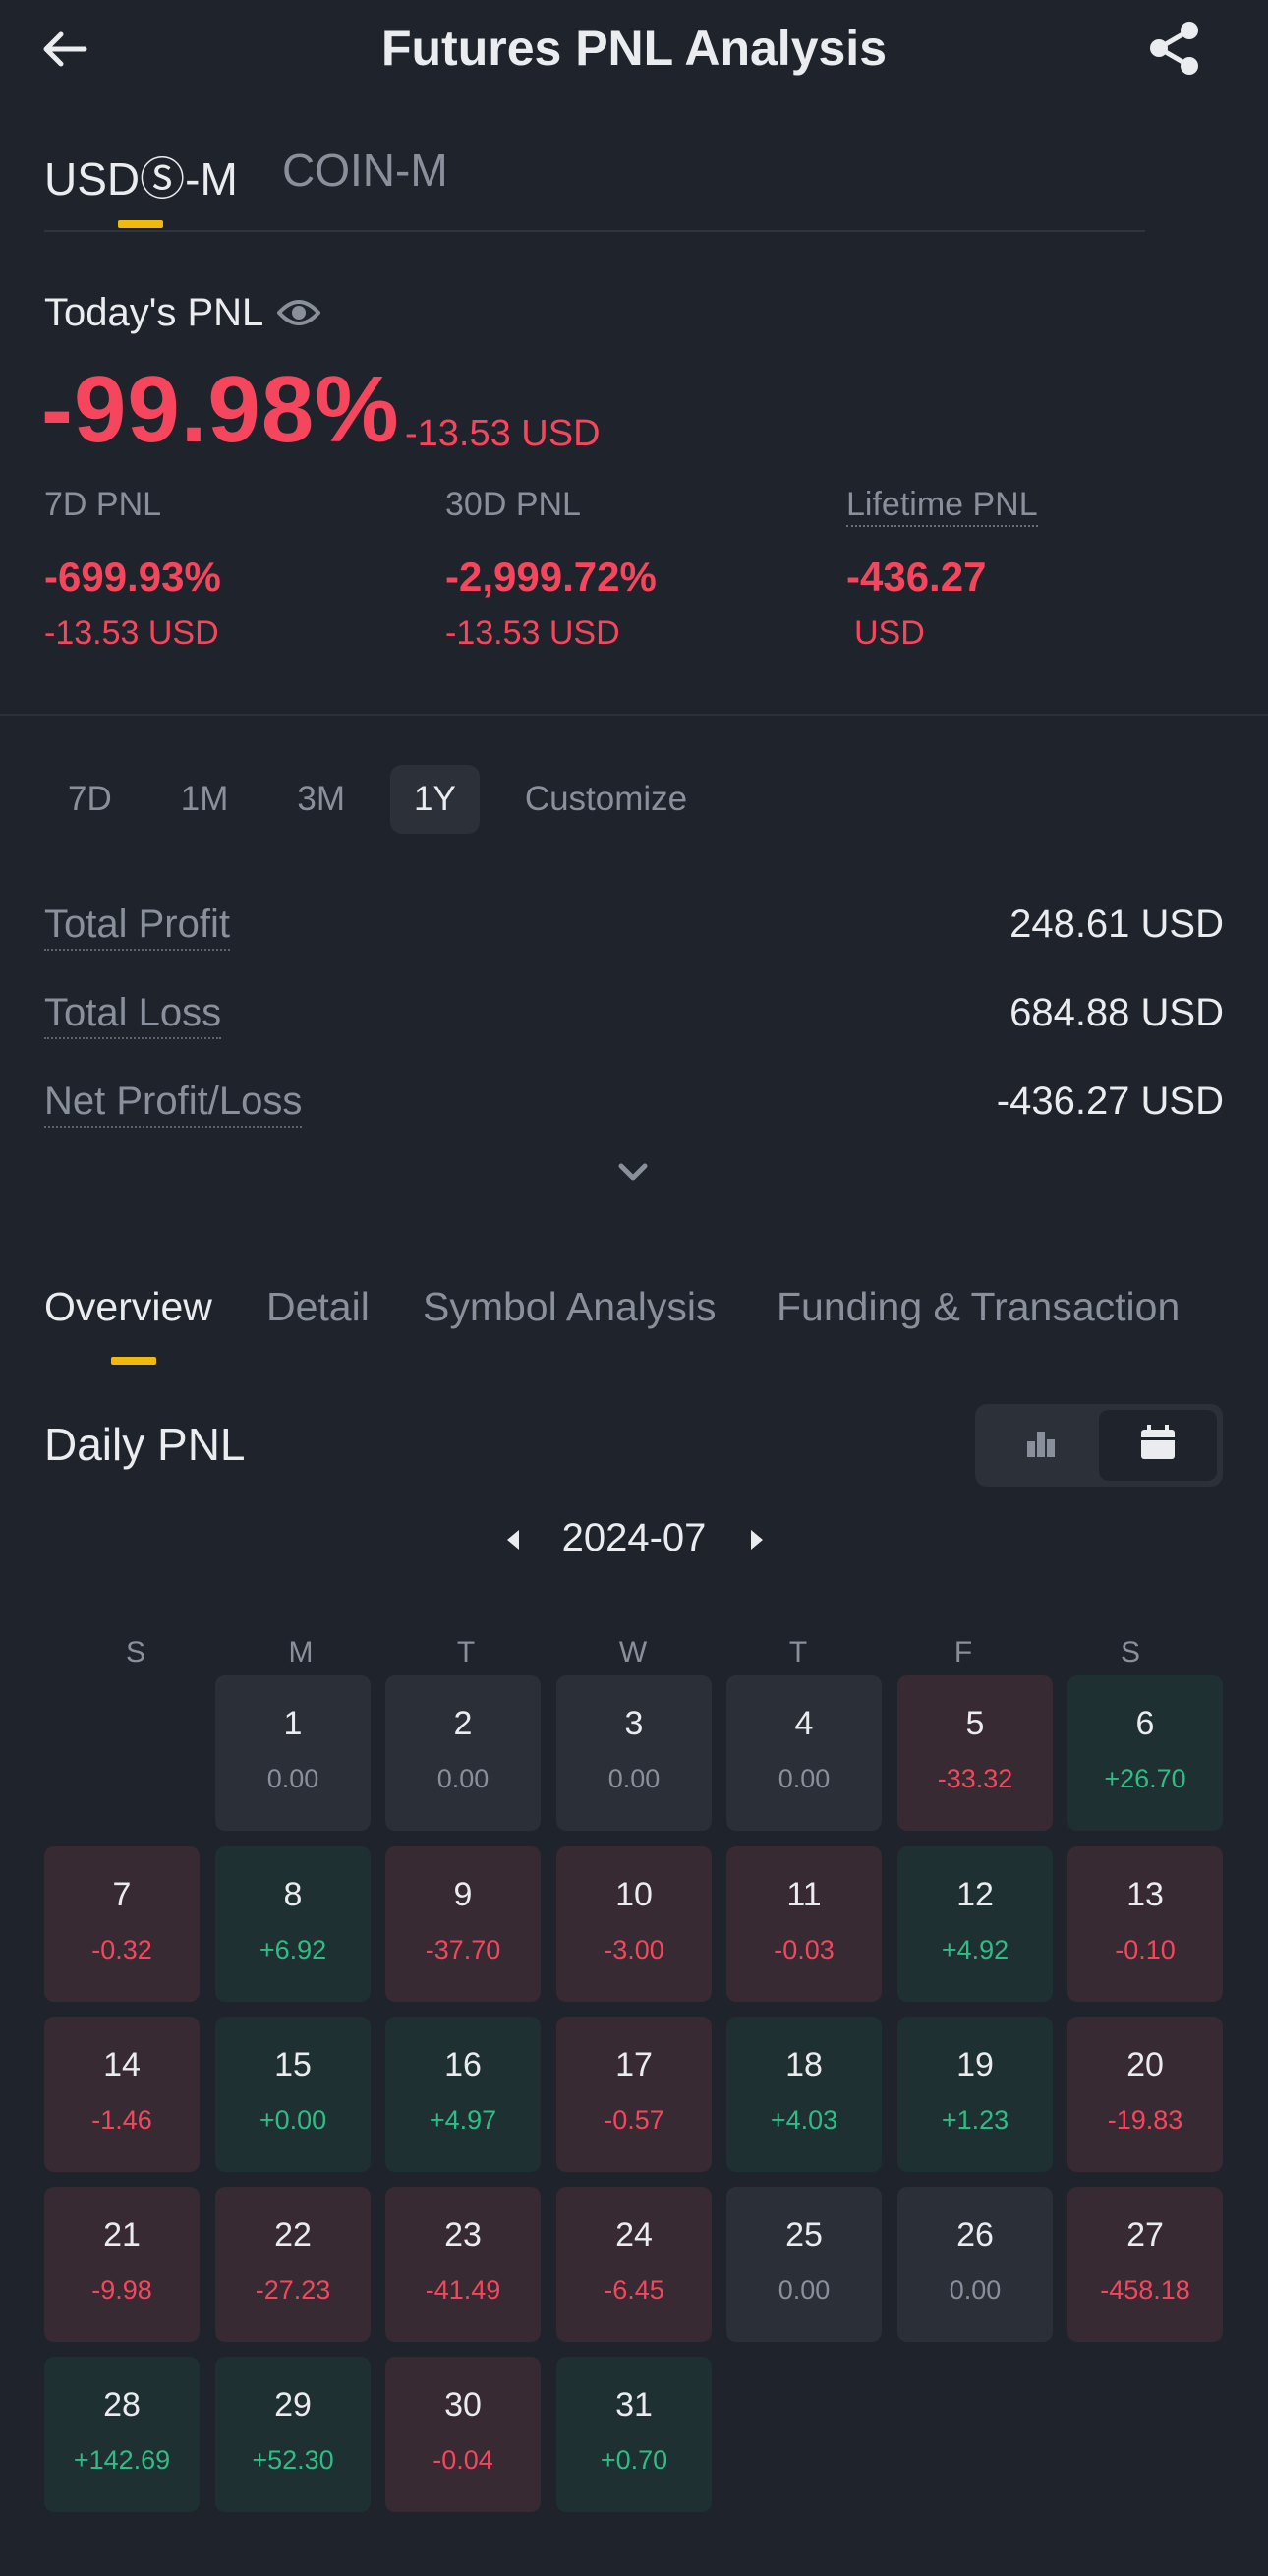  Describe the element at coordinates (463, 2264) in the screenshot. I see `calendar-day-cell: 23 -41.49` at that location.